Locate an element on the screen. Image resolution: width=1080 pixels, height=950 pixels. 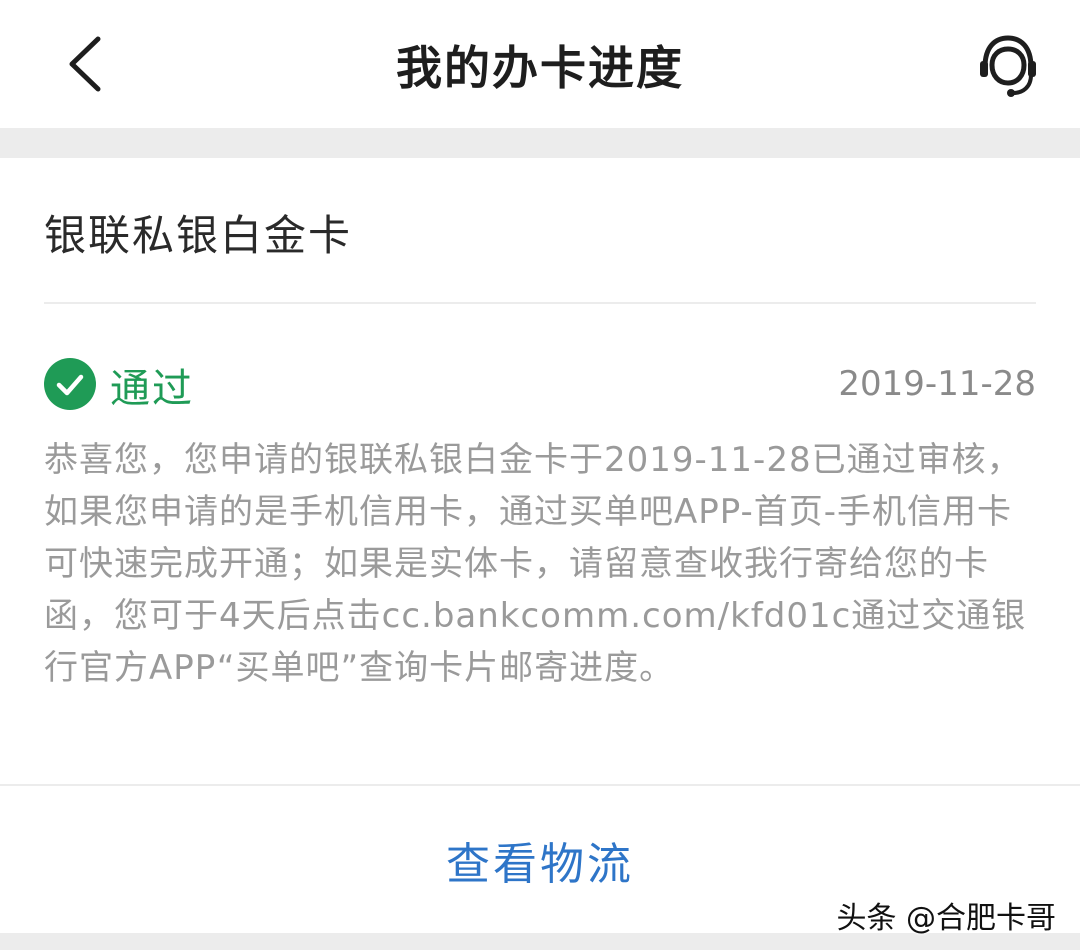
card-name: 银联私银白金卡 is located at coordinates (198, 235).